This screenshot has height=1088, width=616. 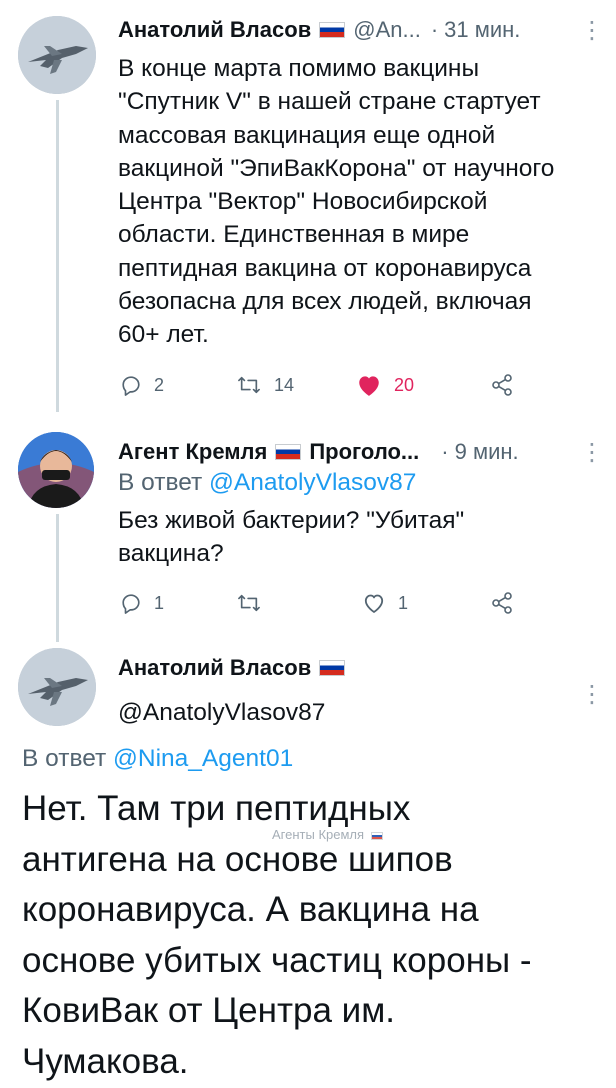 What do you see at coordinates (312, 482) in the screenshot?
I see `reply-to-link: @AnatolyVlasov87` at bounding box center [312, 482].